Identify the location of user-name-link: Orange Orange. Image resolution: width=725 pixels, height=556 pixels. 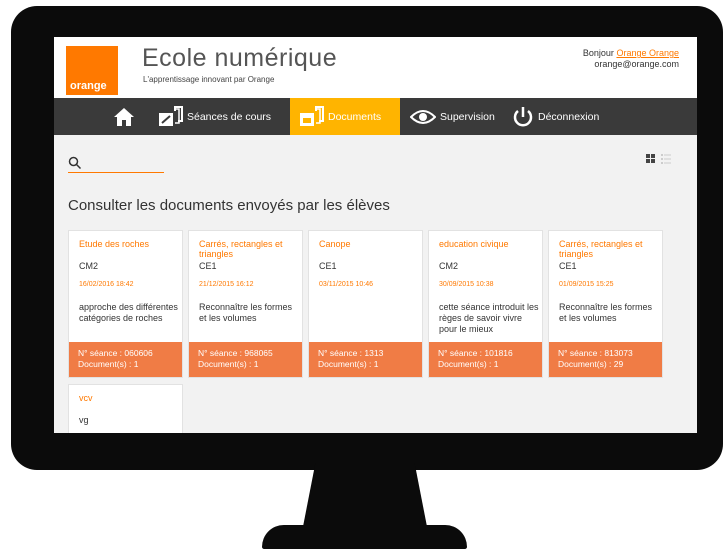
(647, 53).